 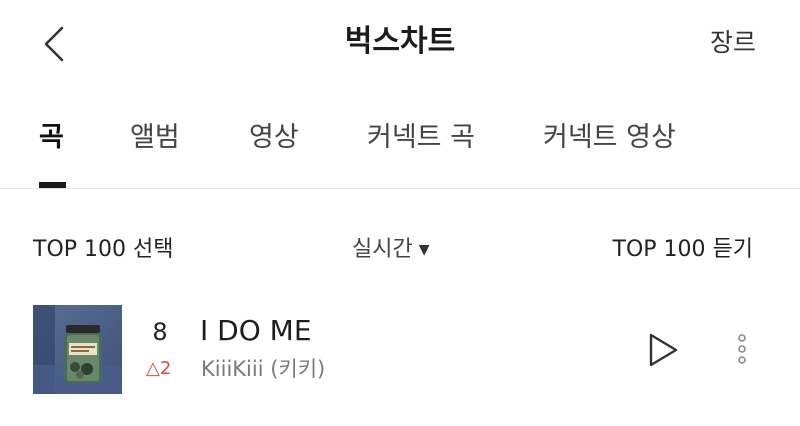 I want to click on period-label: 실시간, so click(x=382, y=249).